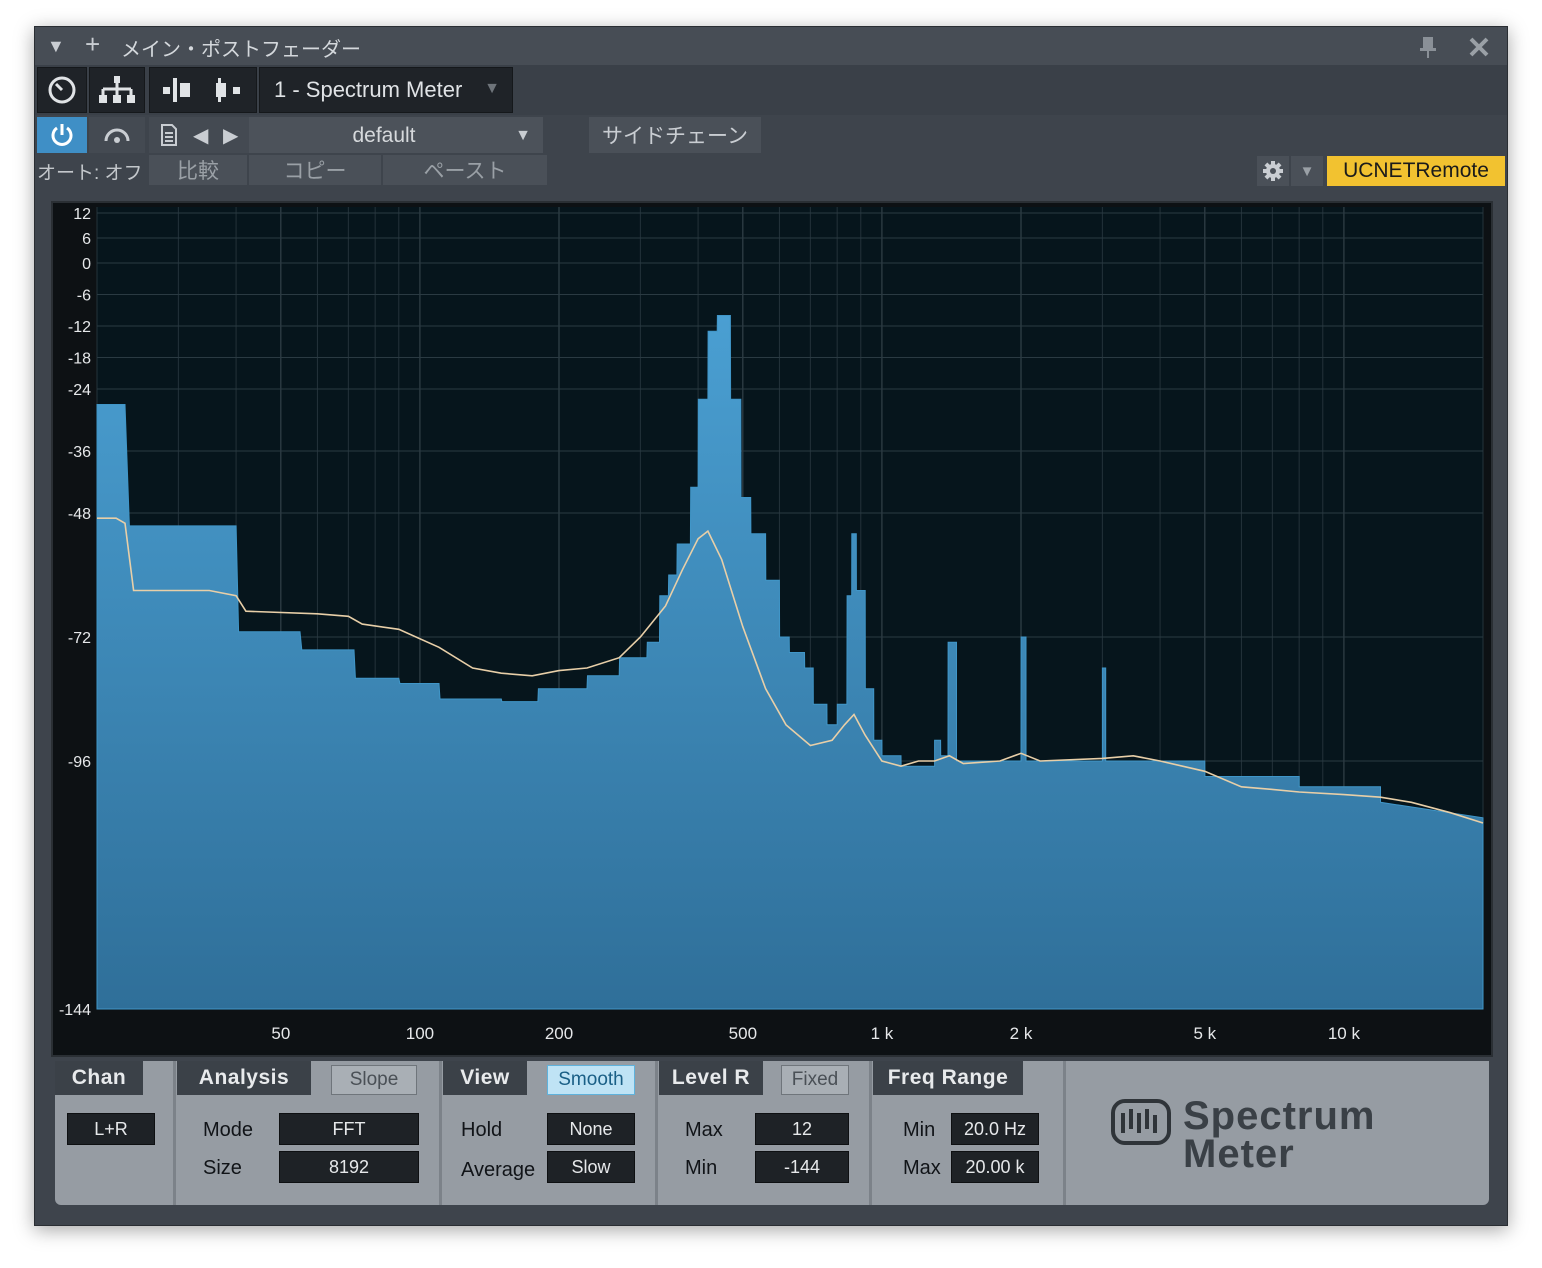 This screenshot has width=1542, height=1268. I want to click on slope-toggle: Slope, so click(374, 1080).